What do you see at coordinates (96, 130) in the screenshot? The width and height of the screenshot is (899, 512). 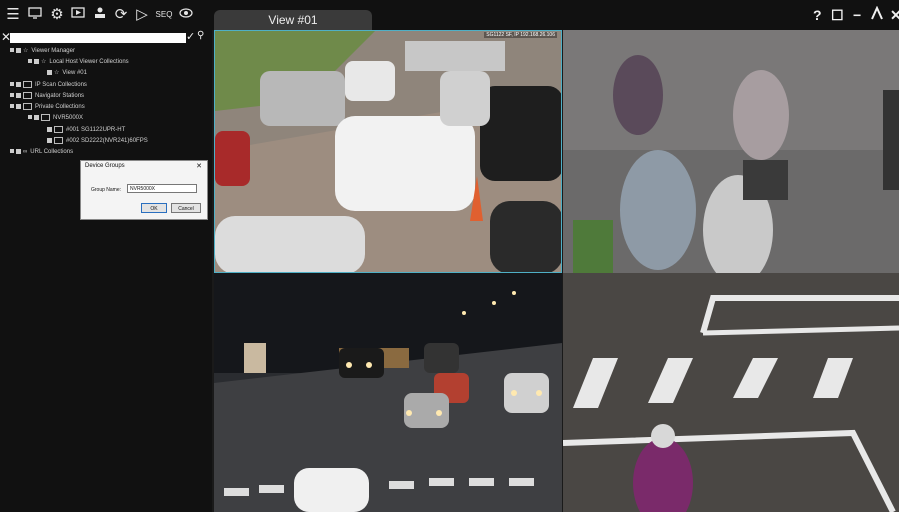 I see `tree-label: #001 SG1122UPR-HT` at bounding box center [96, 130].